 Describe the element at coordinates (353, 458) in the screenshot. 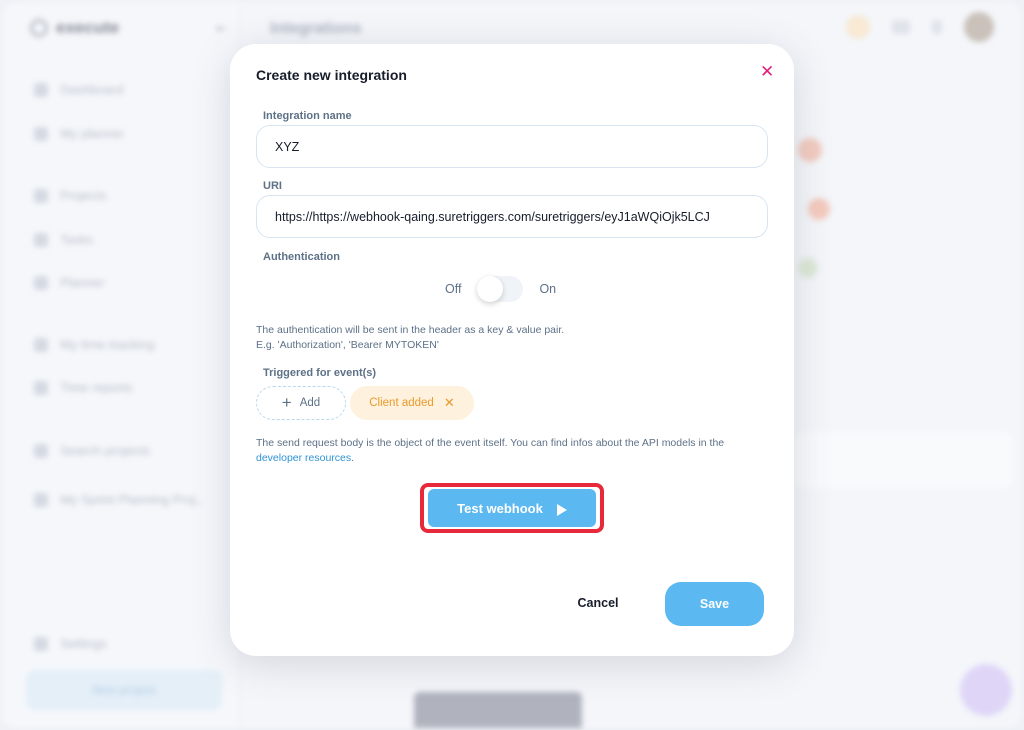

I see `body-hint-end: .` at that location.